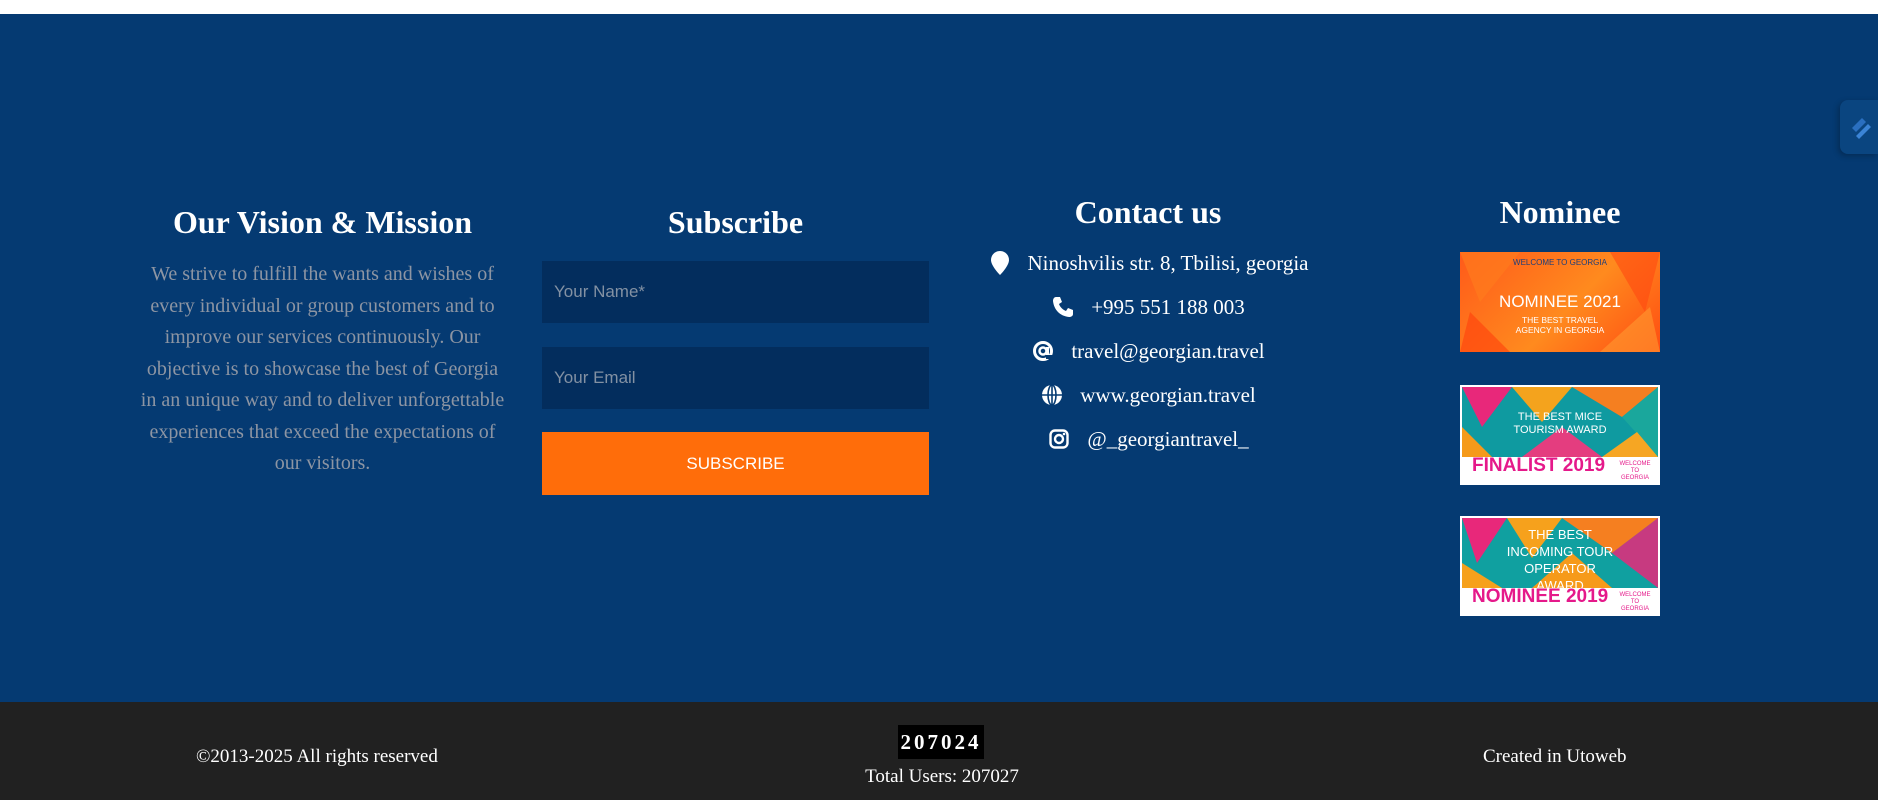 Image resolution: width=1878 pixels, height=800 pixels. What do you see at coordinates (1052, 395) in the screenshot?
I see `globe-icon` at bounding box center [1052, 395].